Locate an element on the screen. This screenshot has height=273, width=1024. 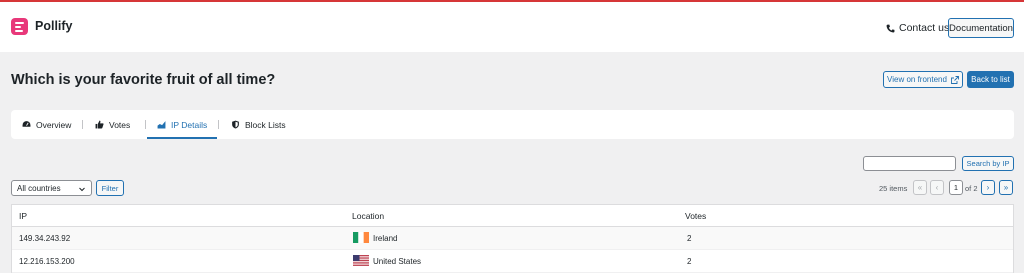
tab-block-lists-label: Block Lists is located at coordinates (265, 124).